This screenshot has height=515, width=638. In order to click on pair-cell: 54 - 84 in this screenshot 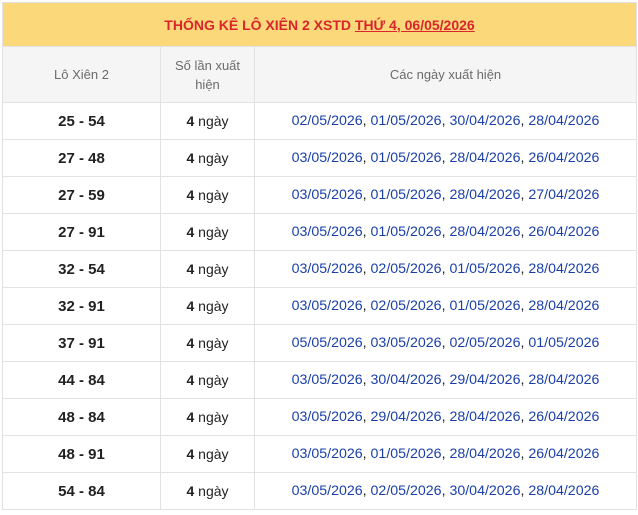, I will do `click(81, 491)`.